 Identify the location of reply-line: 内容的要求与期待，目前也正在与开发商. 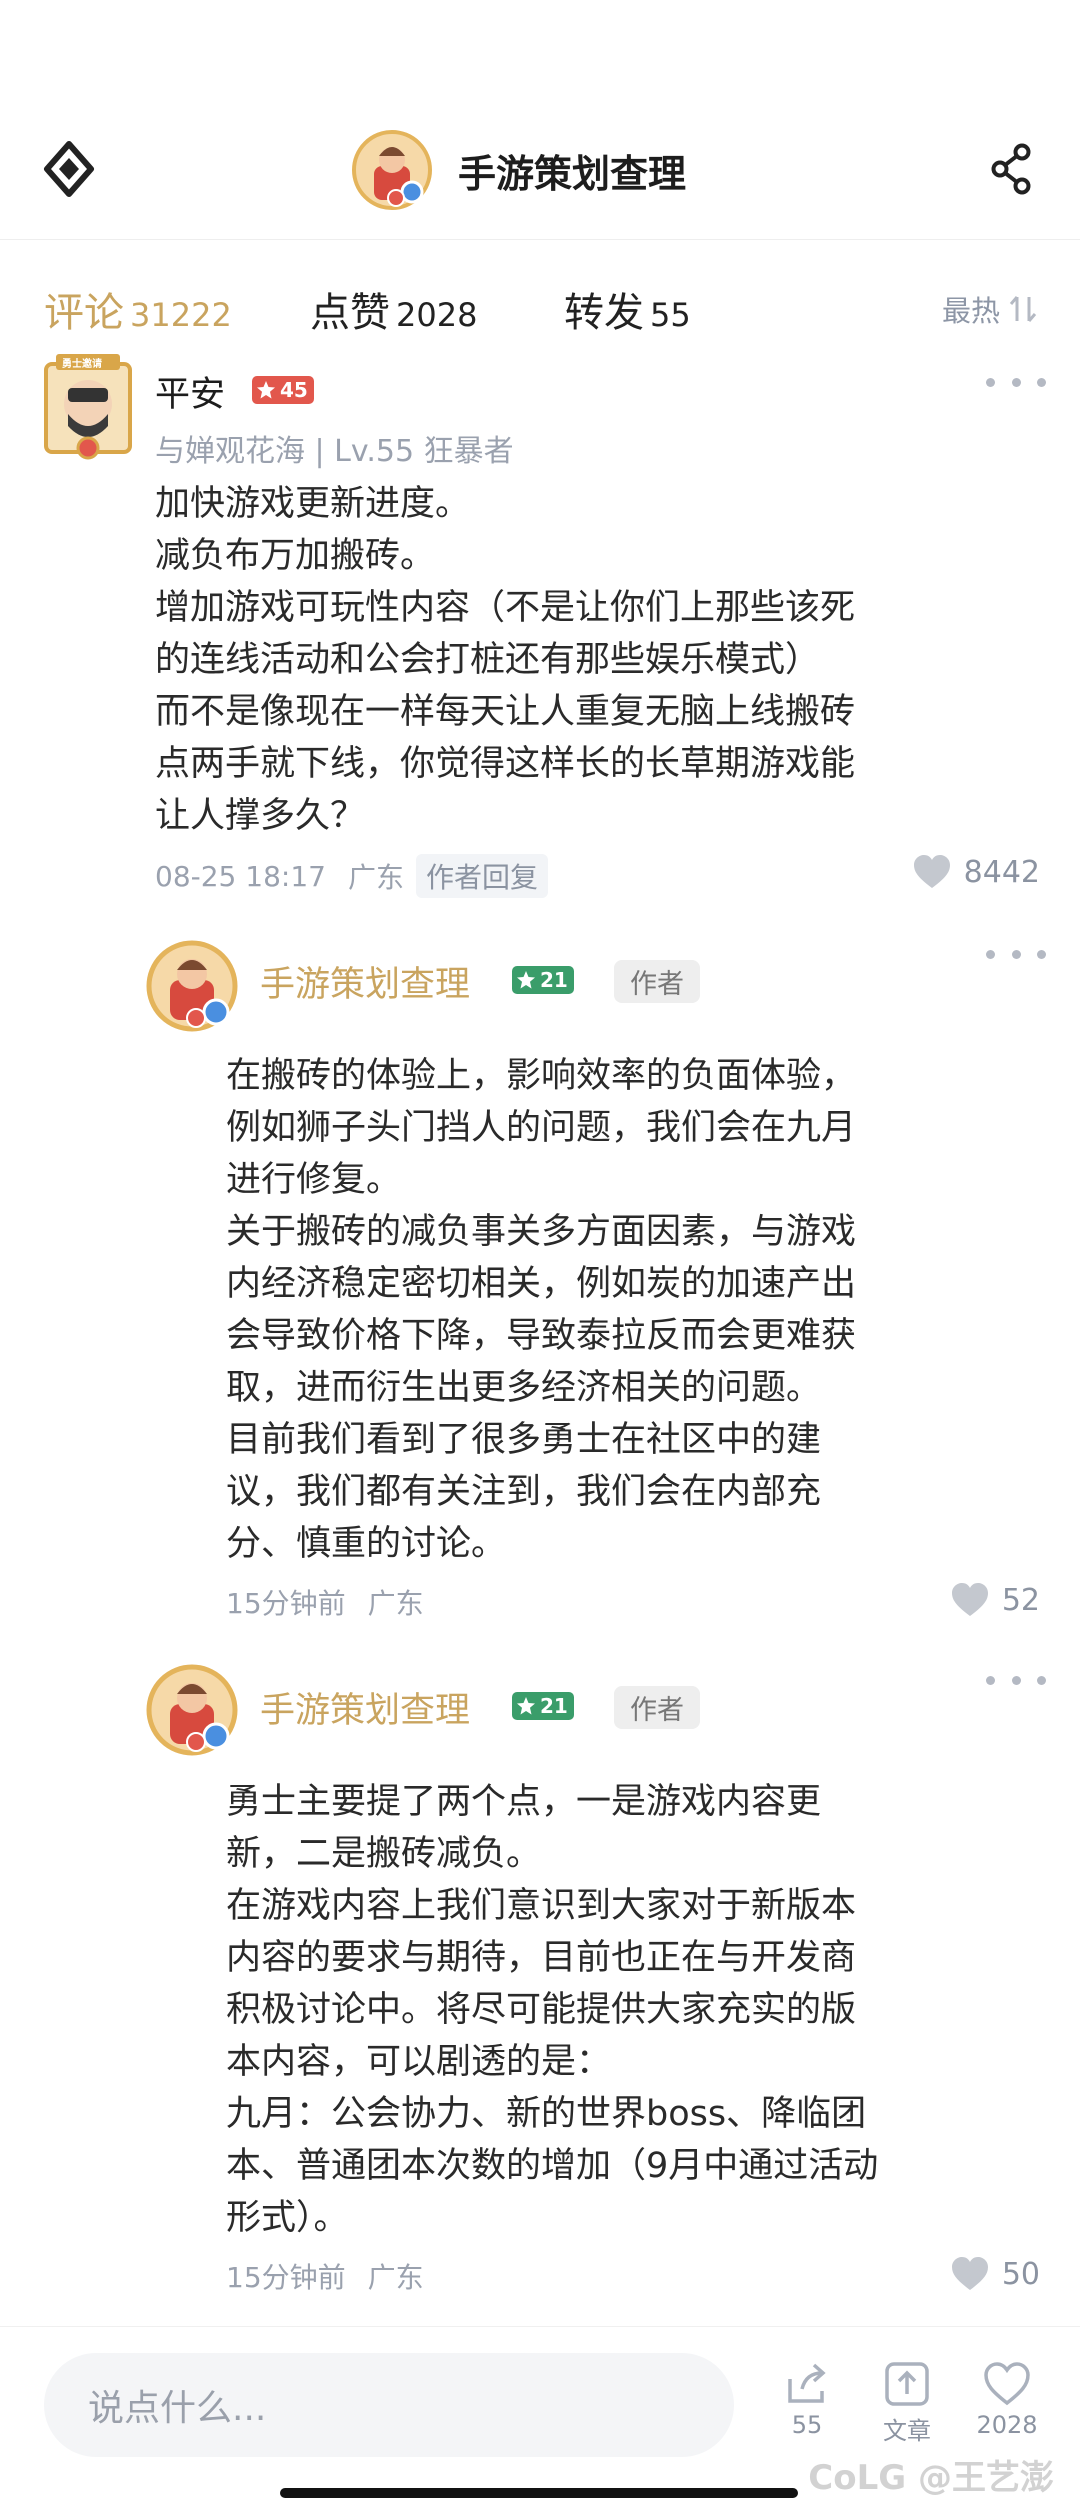
(541, 1958).